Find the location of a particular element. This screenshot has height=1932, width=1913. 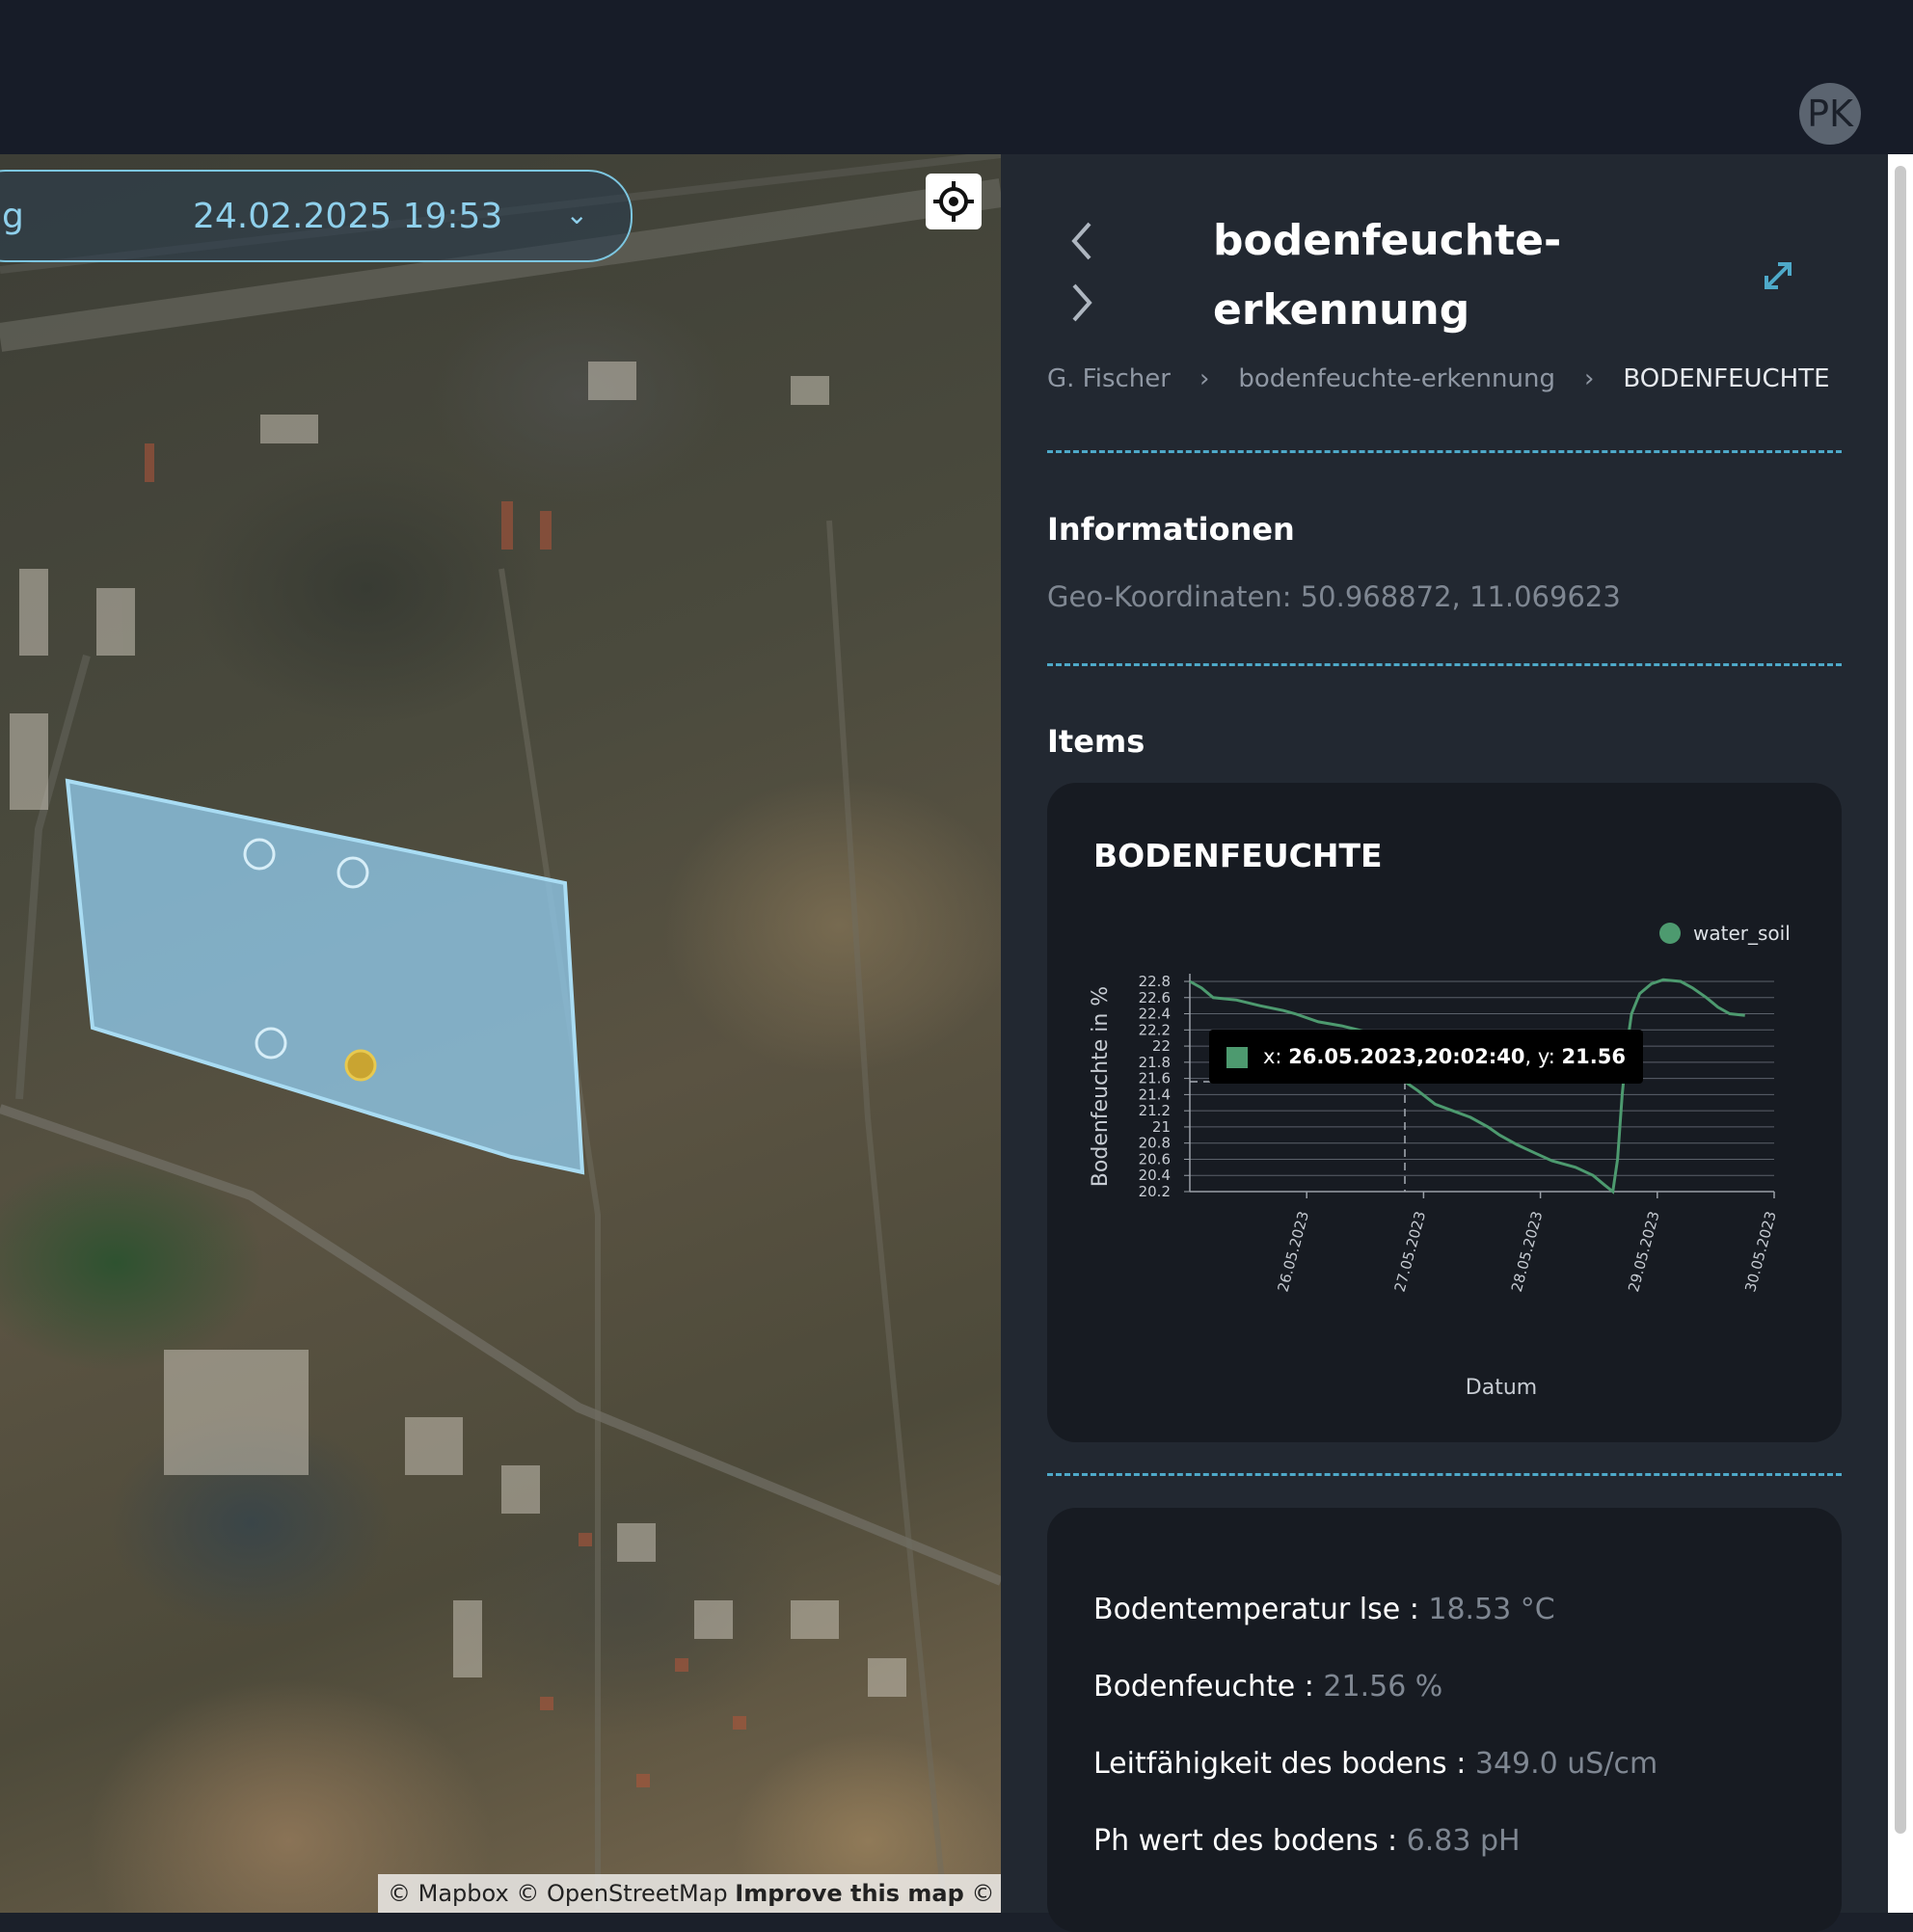

metric-label: Leitfähigkeit des bodens : is located at coordinates (1284, 1764).